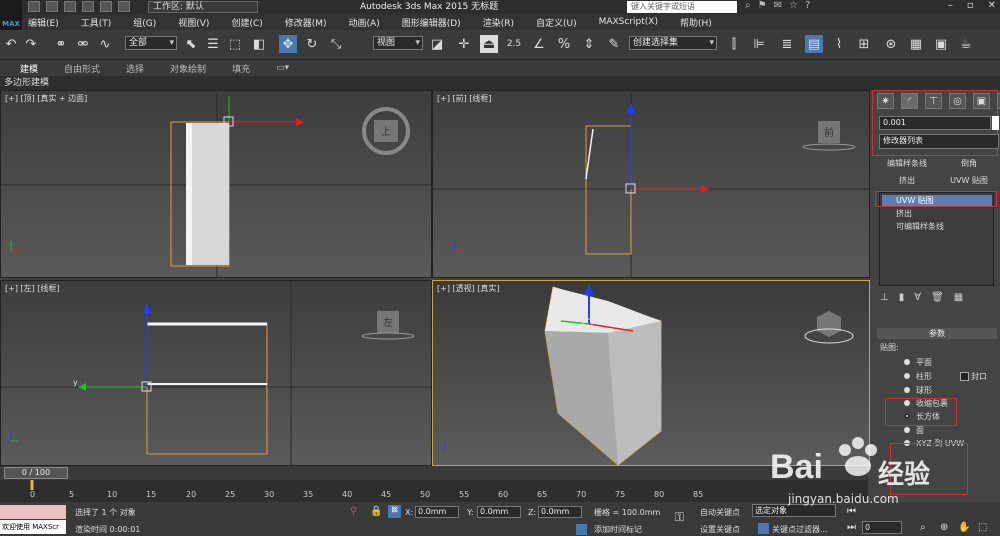 The image size is (1000, 536). What do you see at coordinates (885, 101) in the screenshot?
I see `create-tab-icon: ✷` at bounding box center [885, 101].